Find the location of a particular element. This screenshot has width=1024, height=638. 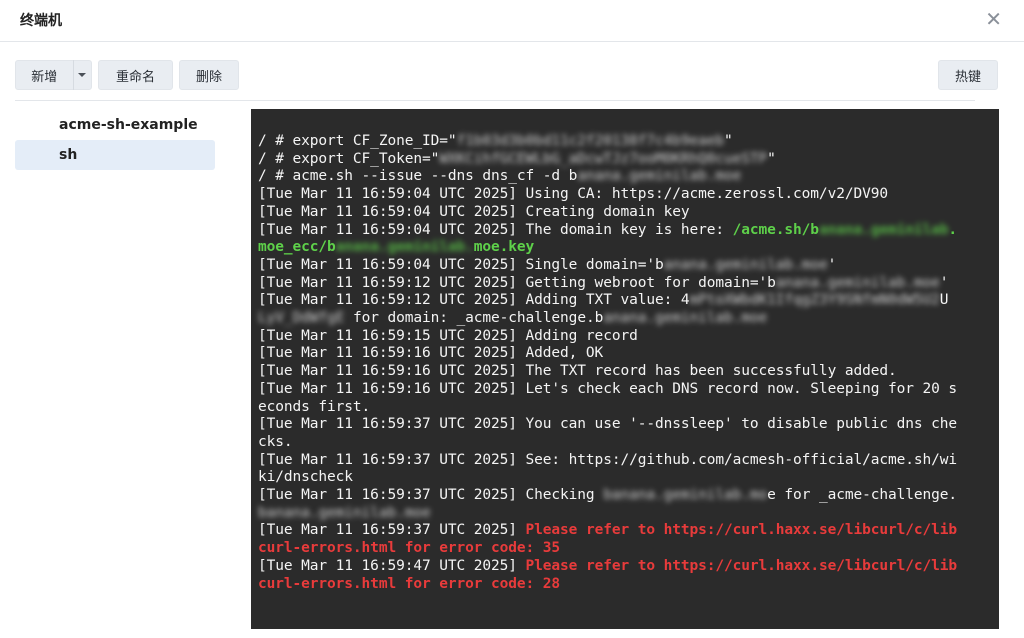

terminal-line: ki/dnscheck is located at coordinates (628, 478).